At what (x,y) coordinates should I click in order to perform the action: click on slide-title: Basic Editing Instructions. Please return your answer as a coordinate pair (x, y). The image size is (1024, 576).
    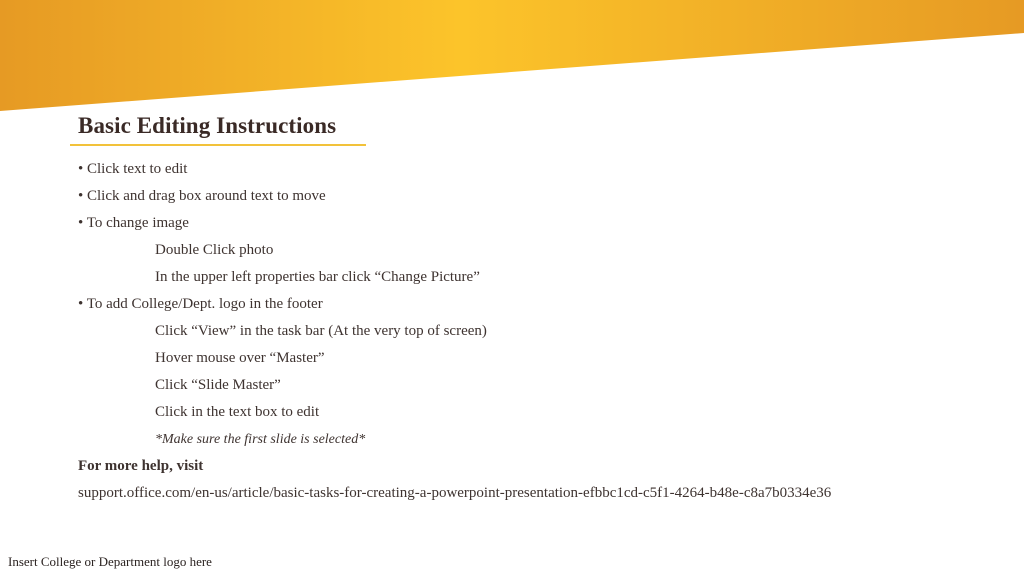
    Looking at the image, I should click on (207, 126).